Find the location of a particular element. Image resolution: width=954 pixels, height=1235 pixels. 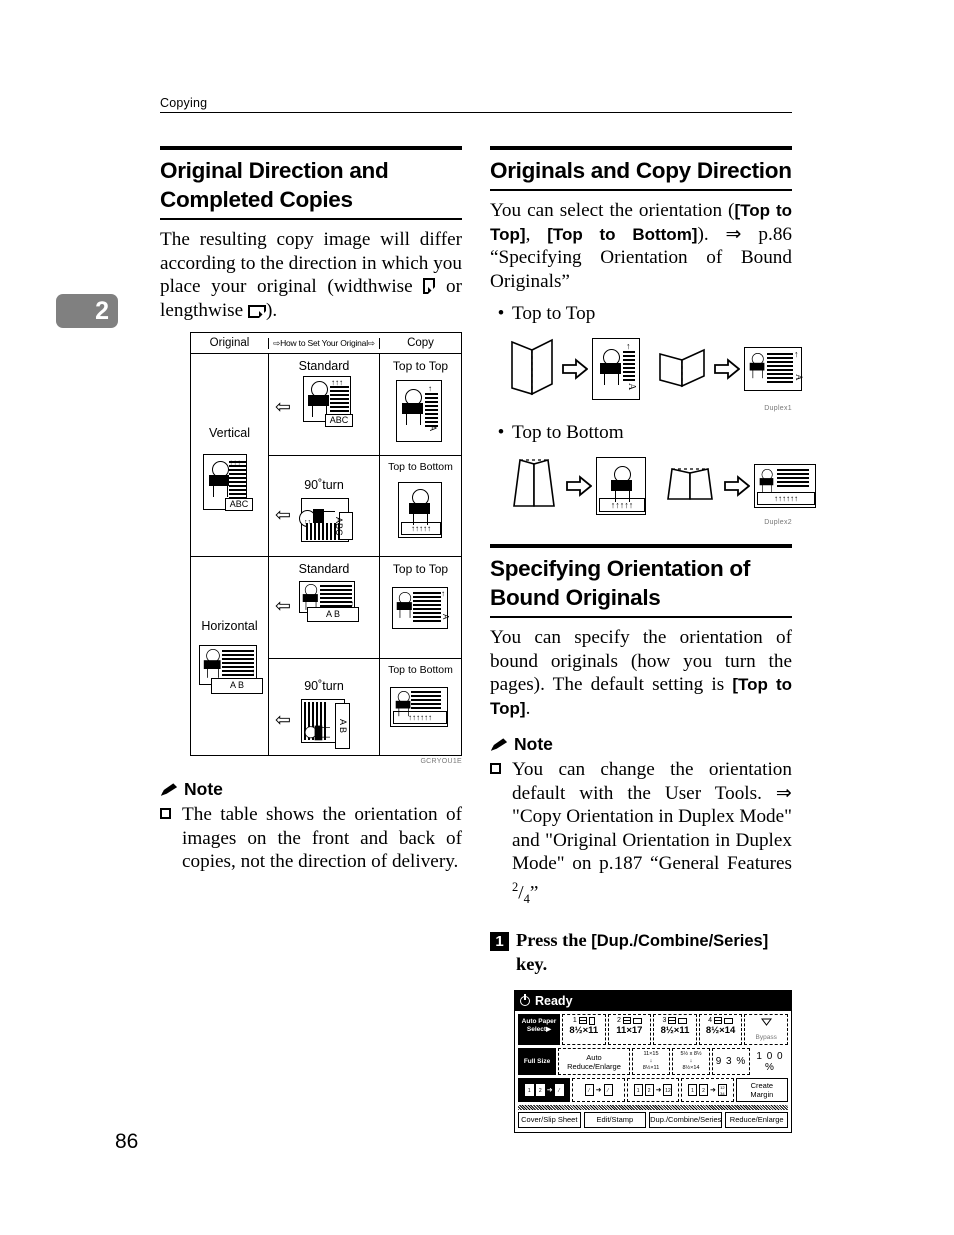

duplex1-row: ↑ A ↑ A is located at coordinates (647, 369).